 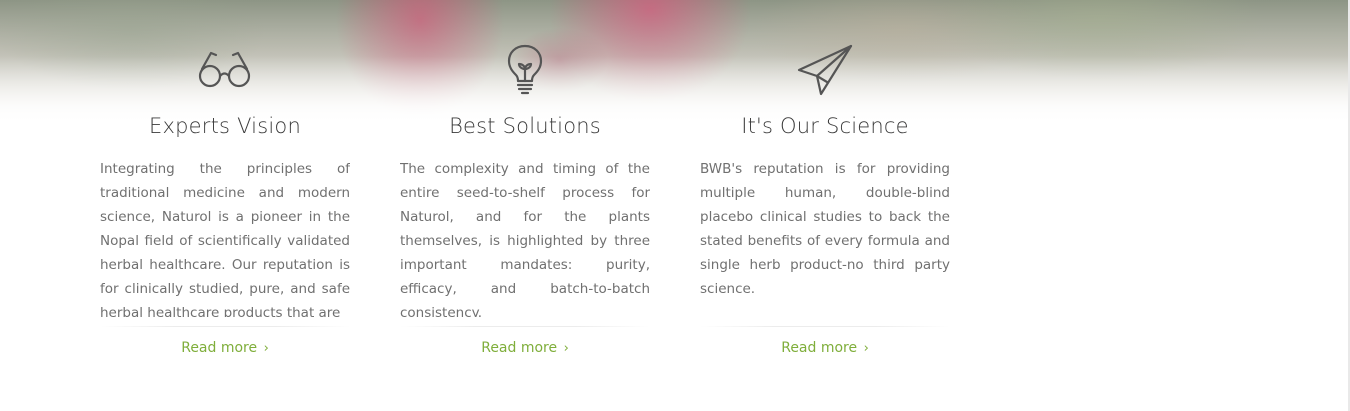 I want to click on glasses-icon, so click(x=225, y=70).